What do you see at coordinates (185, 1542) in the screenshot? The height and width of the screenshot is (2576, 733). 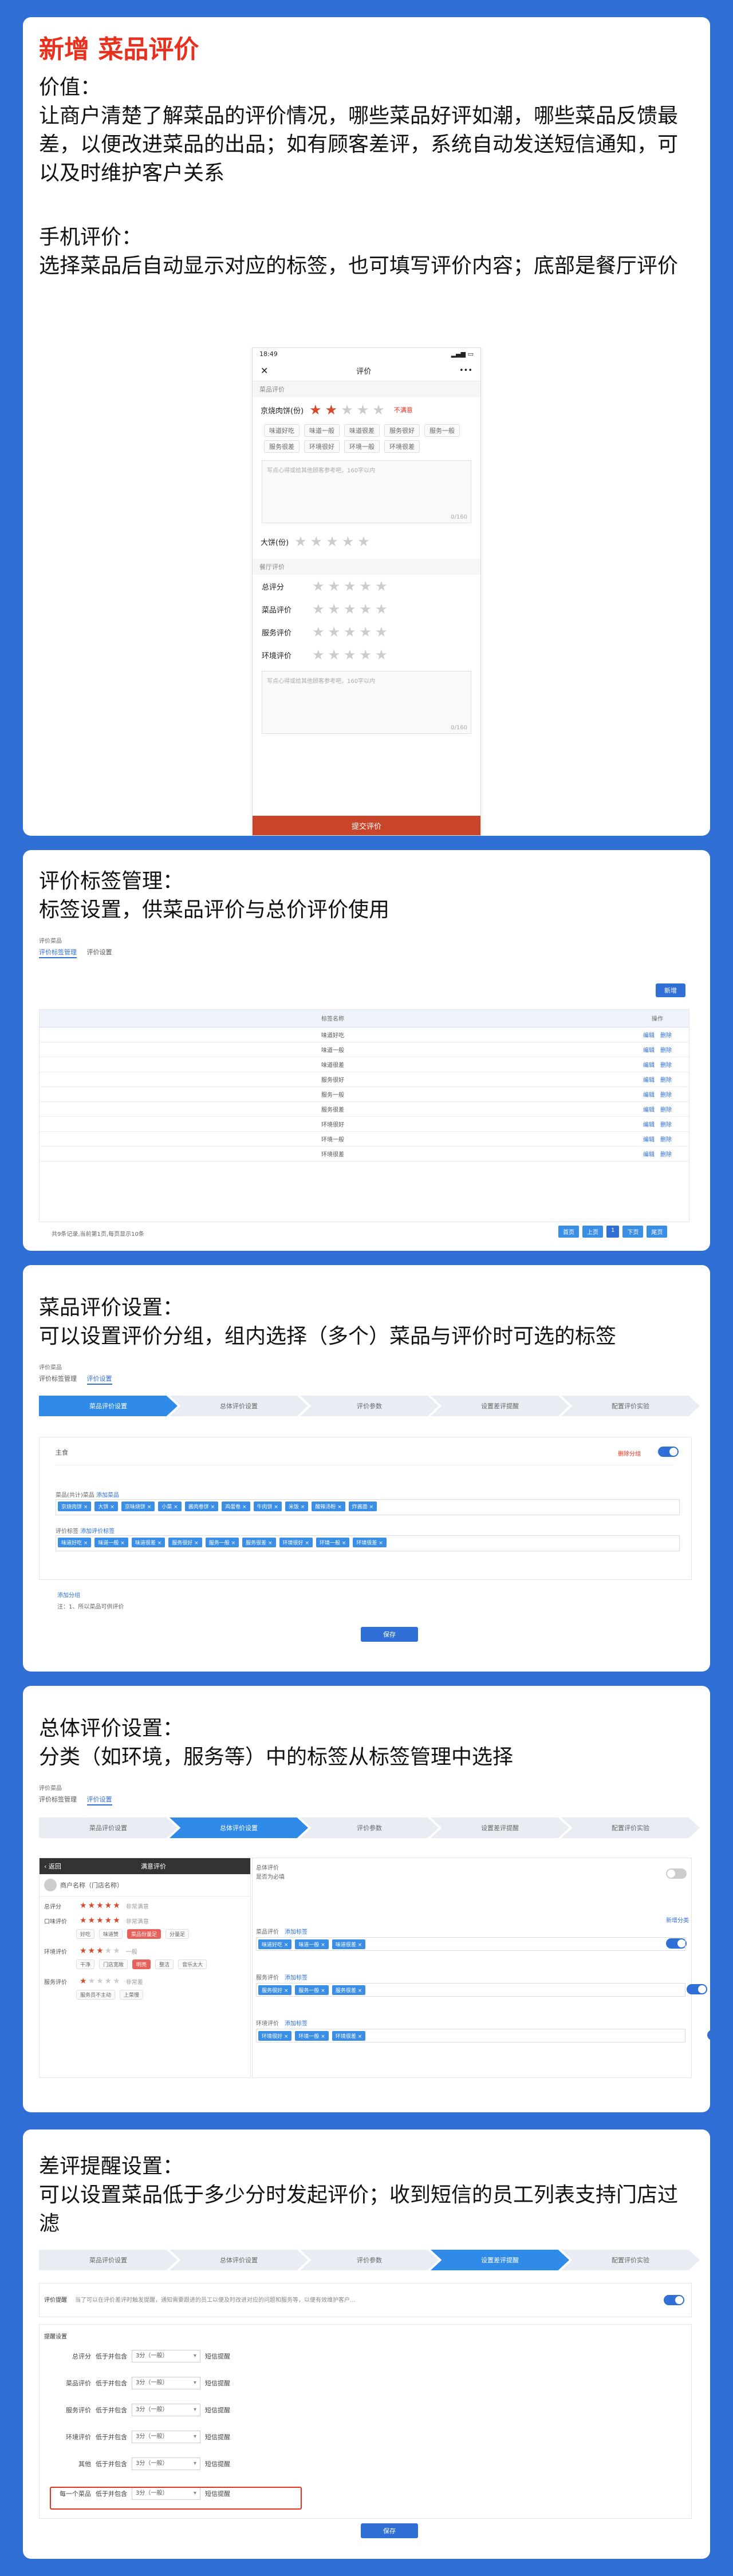 I see `tag-chip: 服务很好 ×` at bounding box center [185, 1542].